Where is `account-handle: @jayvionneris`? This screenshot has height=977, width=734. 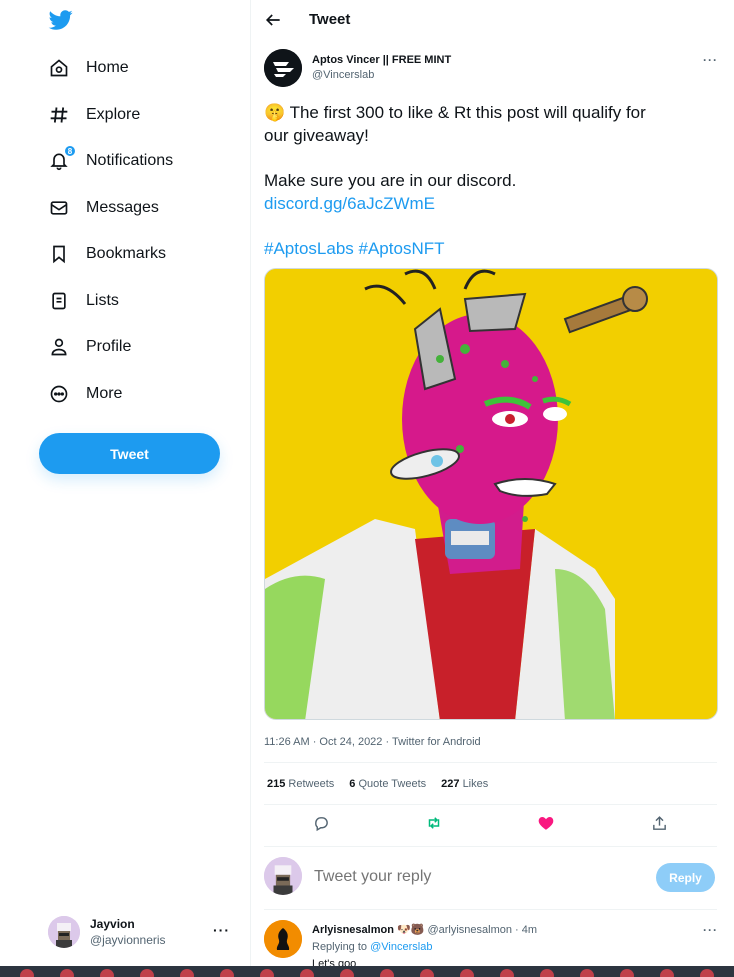
account-handle: @jayvionneris is located at coordinates (128, 940).